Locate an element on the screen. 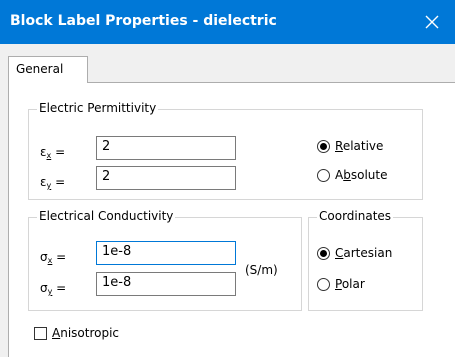 The image size is (455, 357). polar-label: Polar is located at coordinates (350, 284).